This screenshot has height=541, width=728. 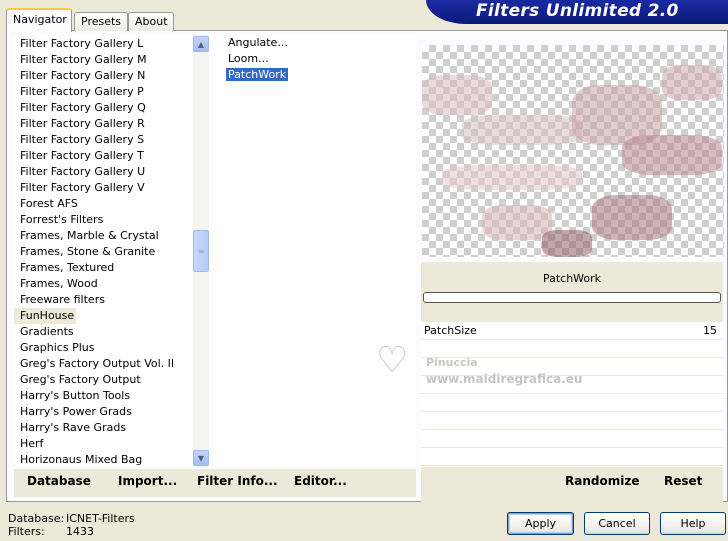 What do you see at coordinates (111, 444) in the screenshot?
I see `category-item: Herf` at bounding box center [111, 444].